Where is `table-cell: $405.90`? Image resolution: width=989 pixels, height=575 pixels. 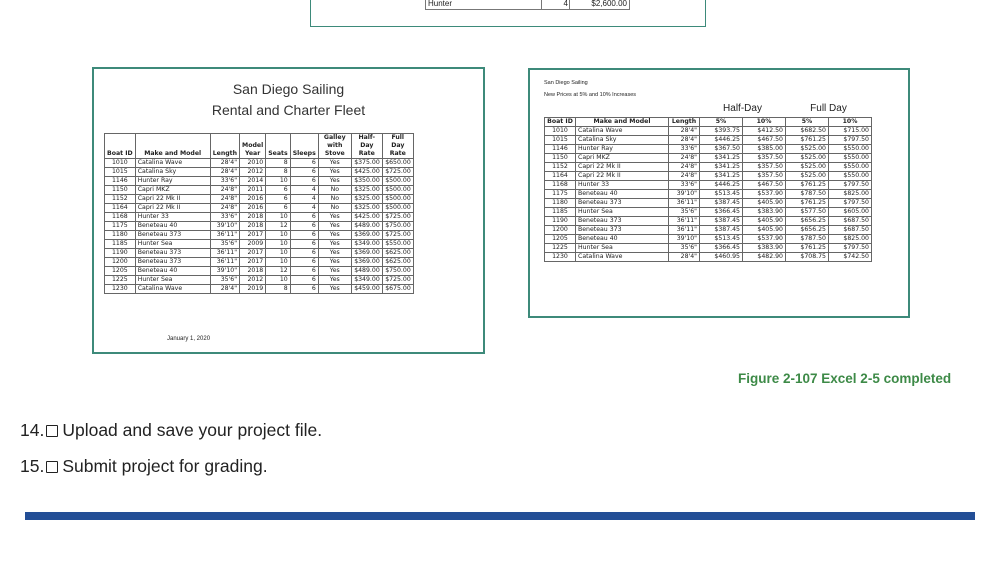
table-cell: $405.90 is located at coordinates (764, 230).